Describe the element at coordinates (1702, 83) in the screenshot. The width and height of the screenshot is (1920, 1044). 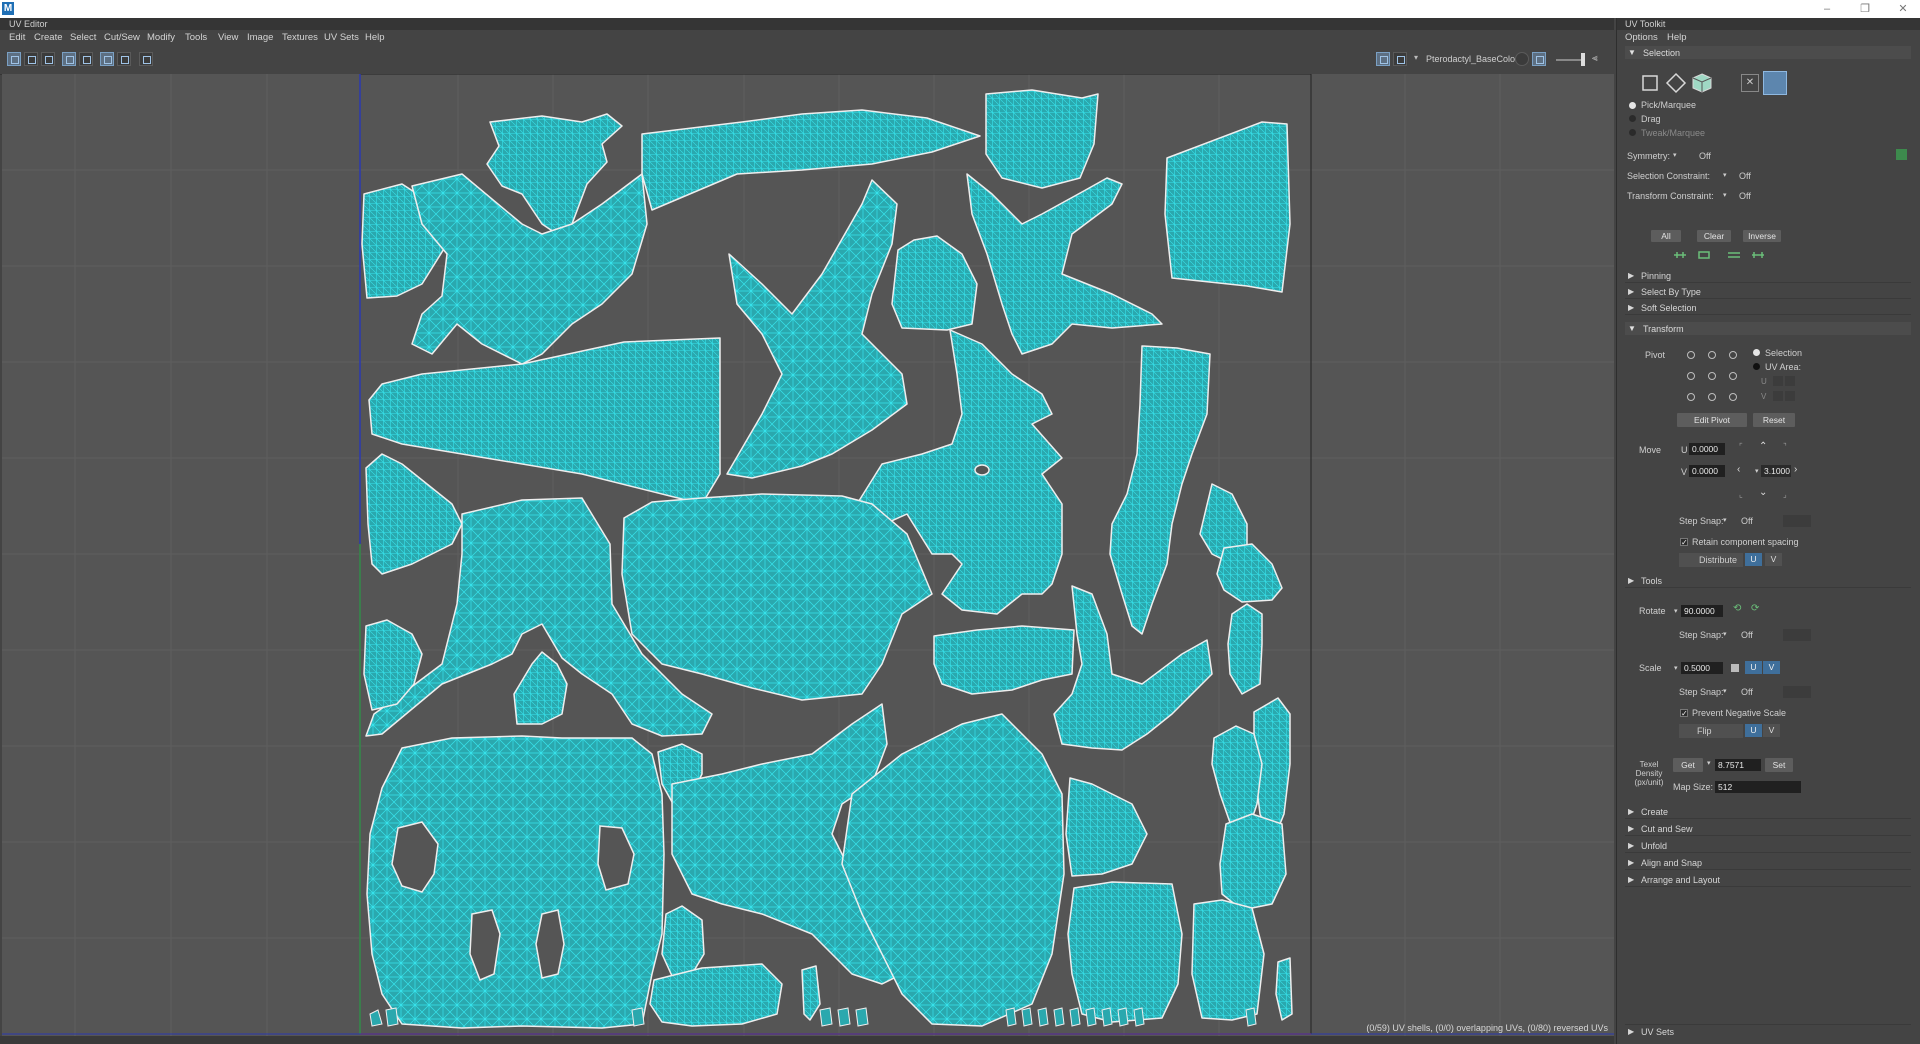
I see `face-select-mode-icon` at that location.